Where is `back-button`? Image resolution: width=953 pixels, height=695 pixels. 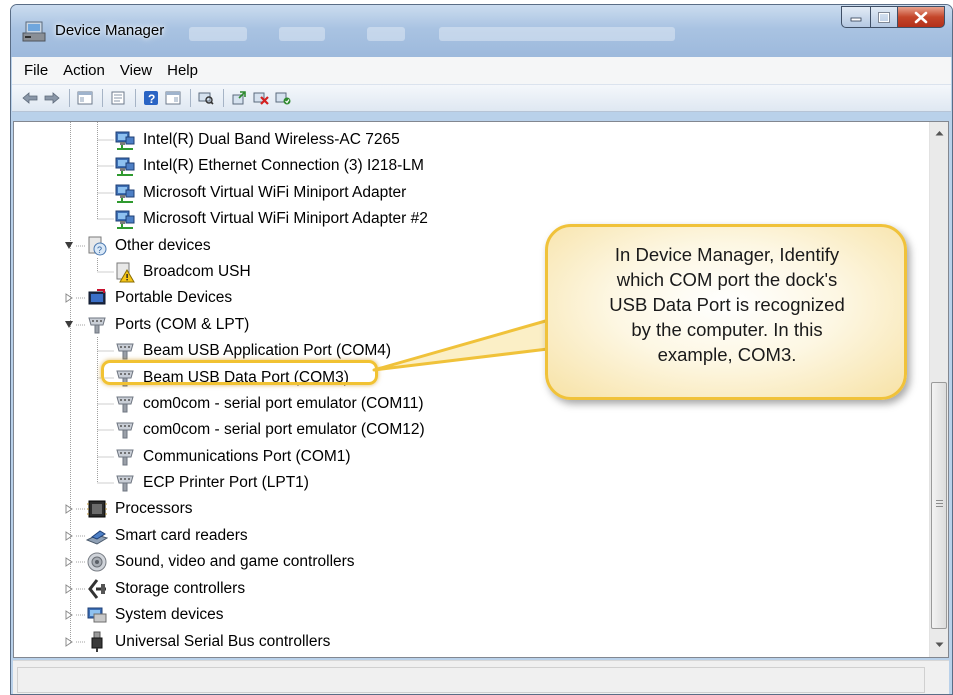 back-button is located at coordinates (30, 98).